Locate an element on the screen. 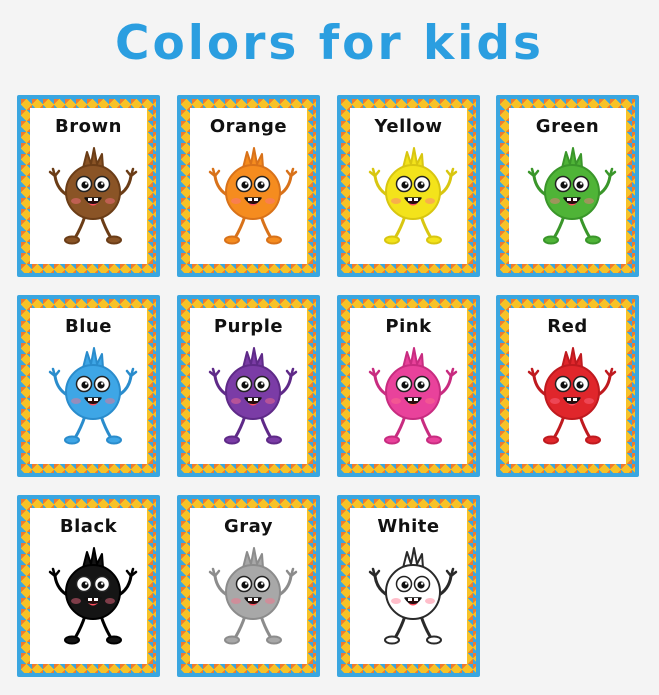  purple-monster-icon is located at coordinates (253, 398).